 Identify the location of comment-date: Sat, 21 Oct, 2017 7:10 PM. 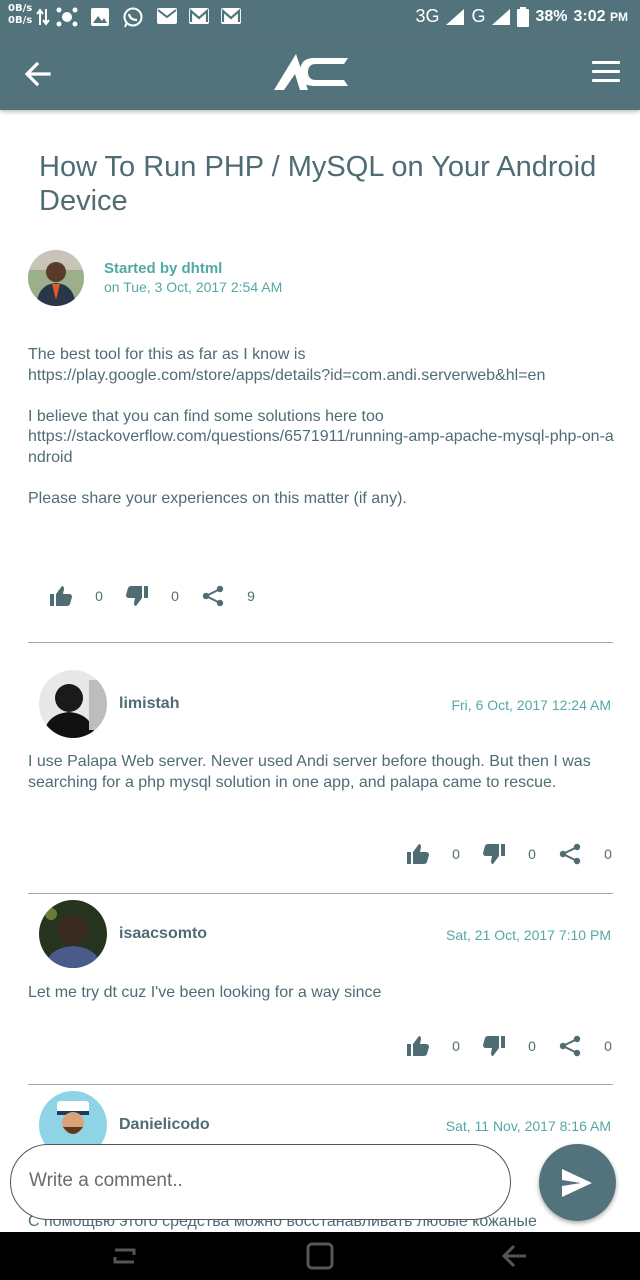
(528, 935).